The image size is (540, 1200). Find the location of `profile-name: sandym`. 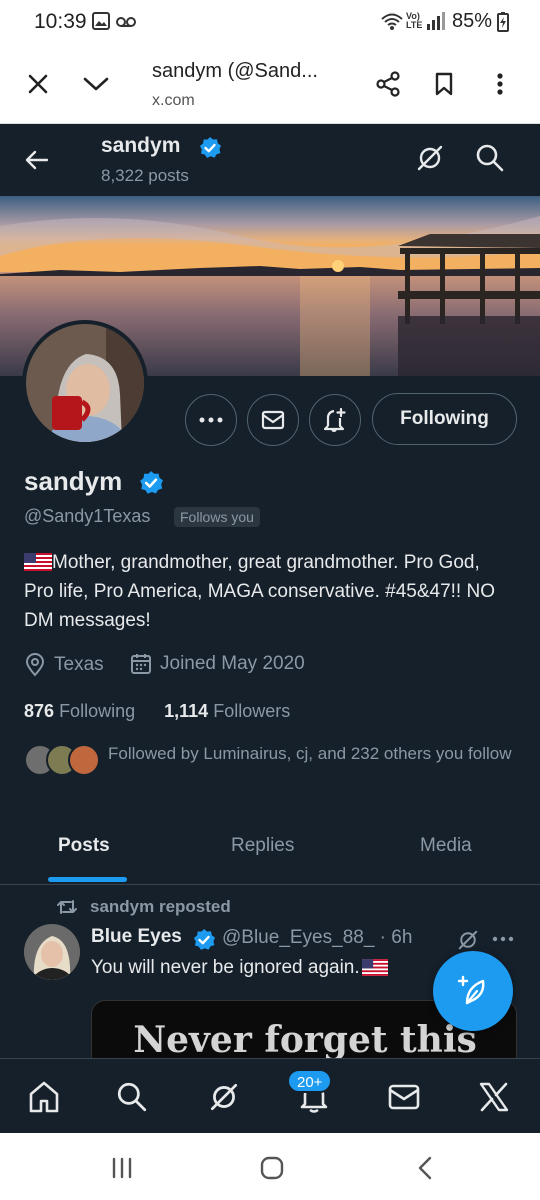

profile-name: sandym is located at coordinates (73, 481).